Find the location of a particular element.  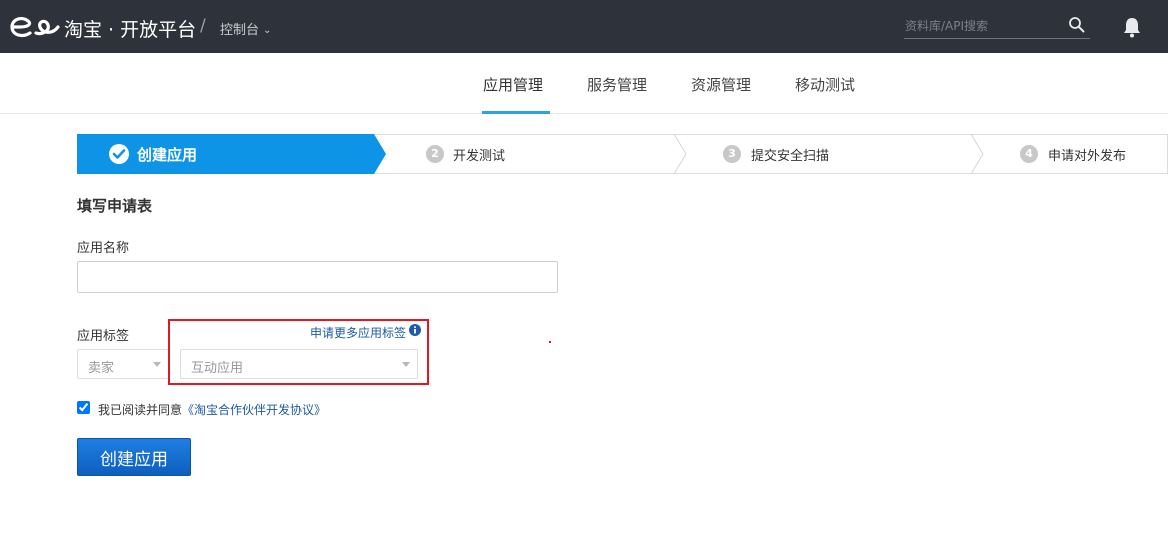

step-create-app: 创建应用 is located at coordinates (227, 154).